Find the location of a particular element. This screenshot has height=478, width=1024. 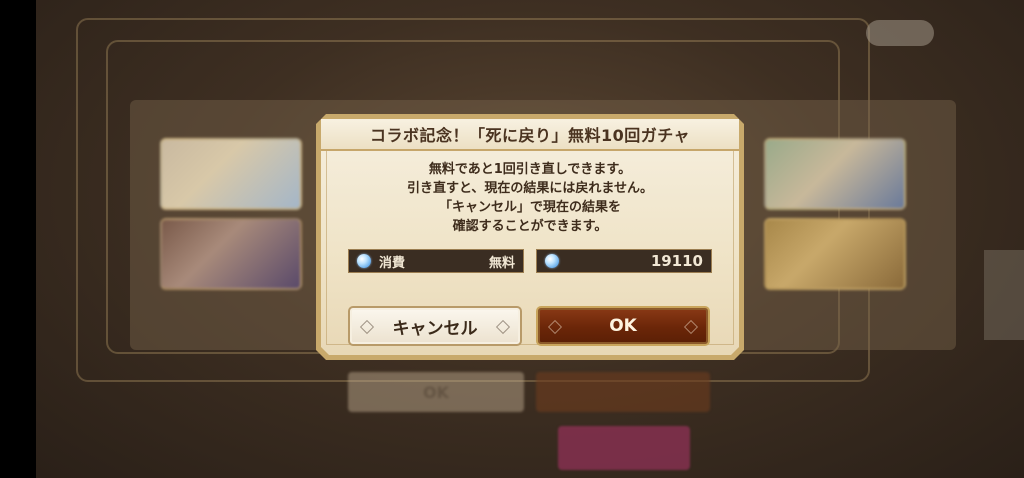

message-line: 確認することができます。 is located at coordinates (530, 226).